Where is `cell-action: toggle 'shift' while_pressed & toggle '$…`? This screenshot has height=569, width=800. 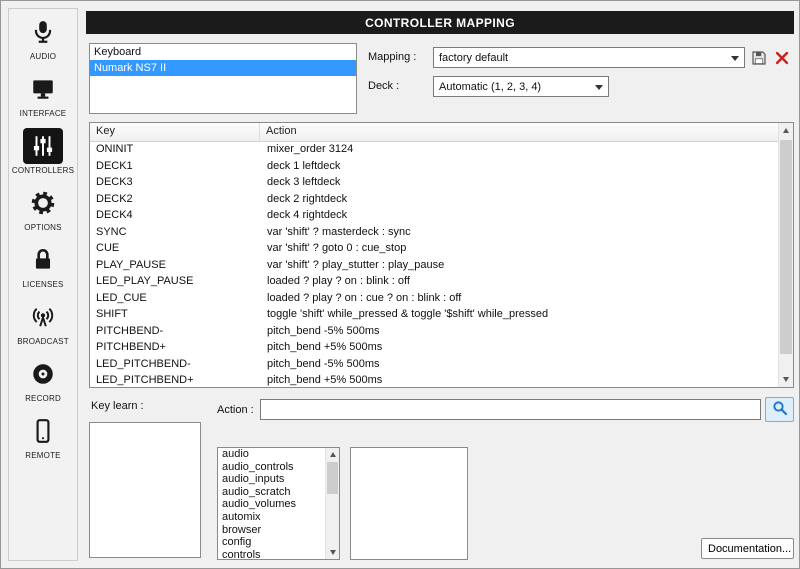
cell-action: toggle 'shift' while_pressed & toggle '$… is located at coordinates (408, 314).